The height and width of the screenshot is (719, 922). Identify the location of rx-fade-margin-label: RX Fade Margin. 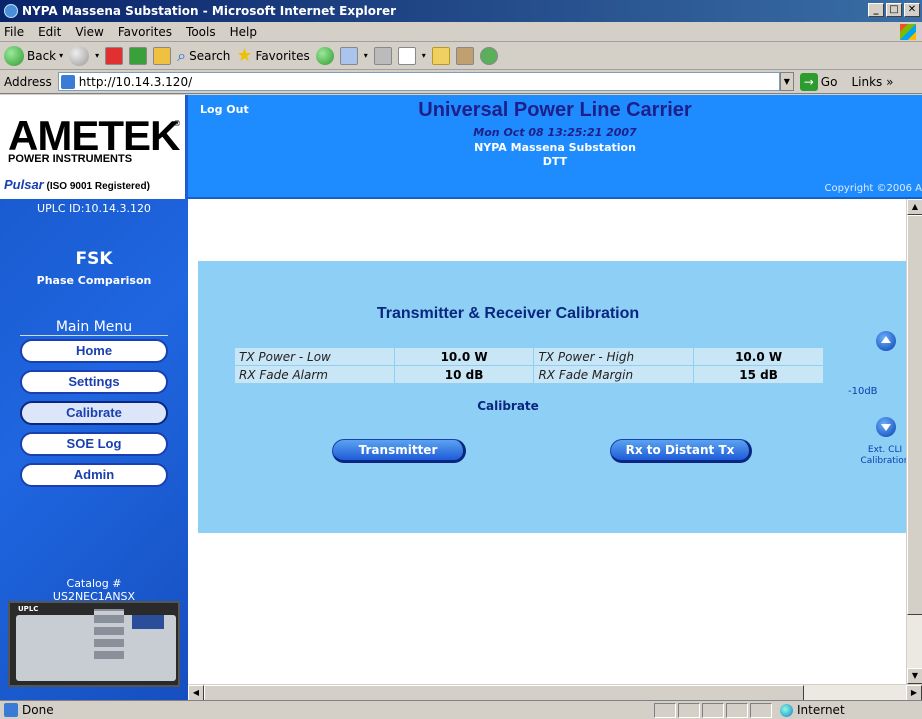
(614, 374).